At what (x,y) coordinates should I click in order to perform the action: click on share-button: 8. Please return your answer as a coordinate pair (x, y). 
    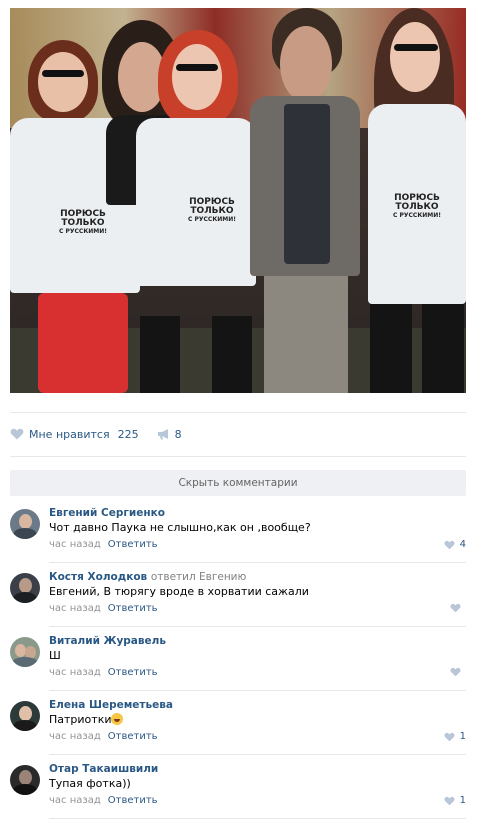
    Looking at the image, I should click on (169, 434).